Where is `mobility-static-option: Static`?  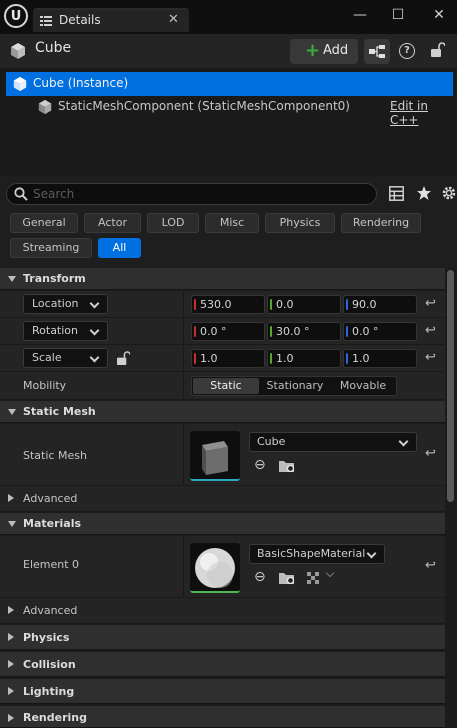 mobility-static-option: Static is located at coordinates (226, 386).